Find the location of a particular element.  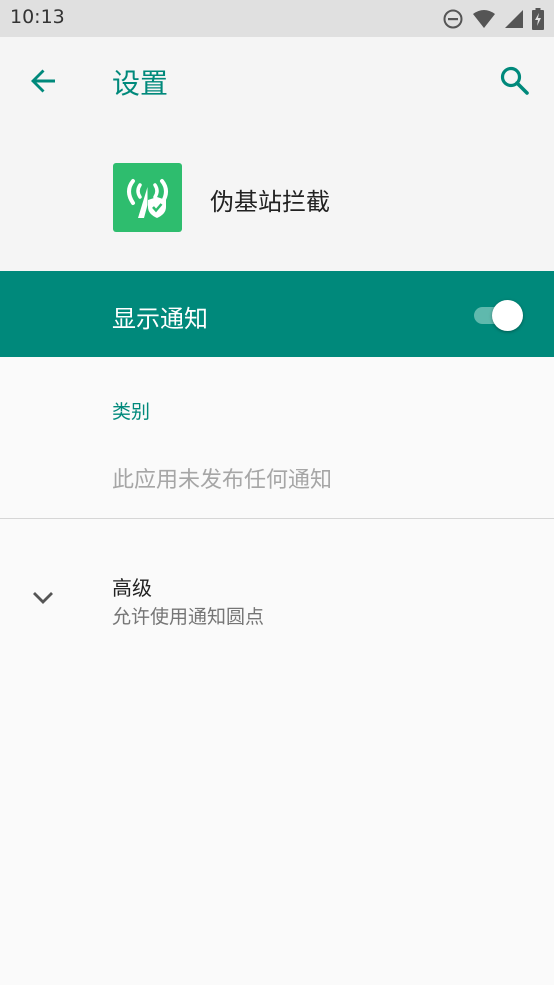

no-notifications-text: 此应用未发布任何通知 is located at coordinates (222, 480).